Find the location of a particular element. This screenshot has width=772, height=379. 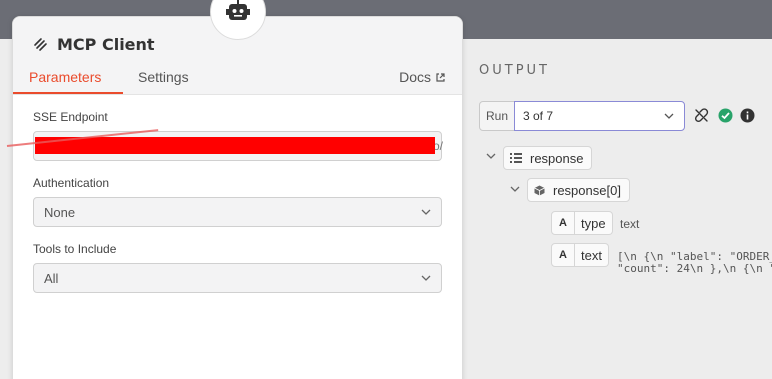

tab-parameters: Parameters is located at coordinates (65, 77).